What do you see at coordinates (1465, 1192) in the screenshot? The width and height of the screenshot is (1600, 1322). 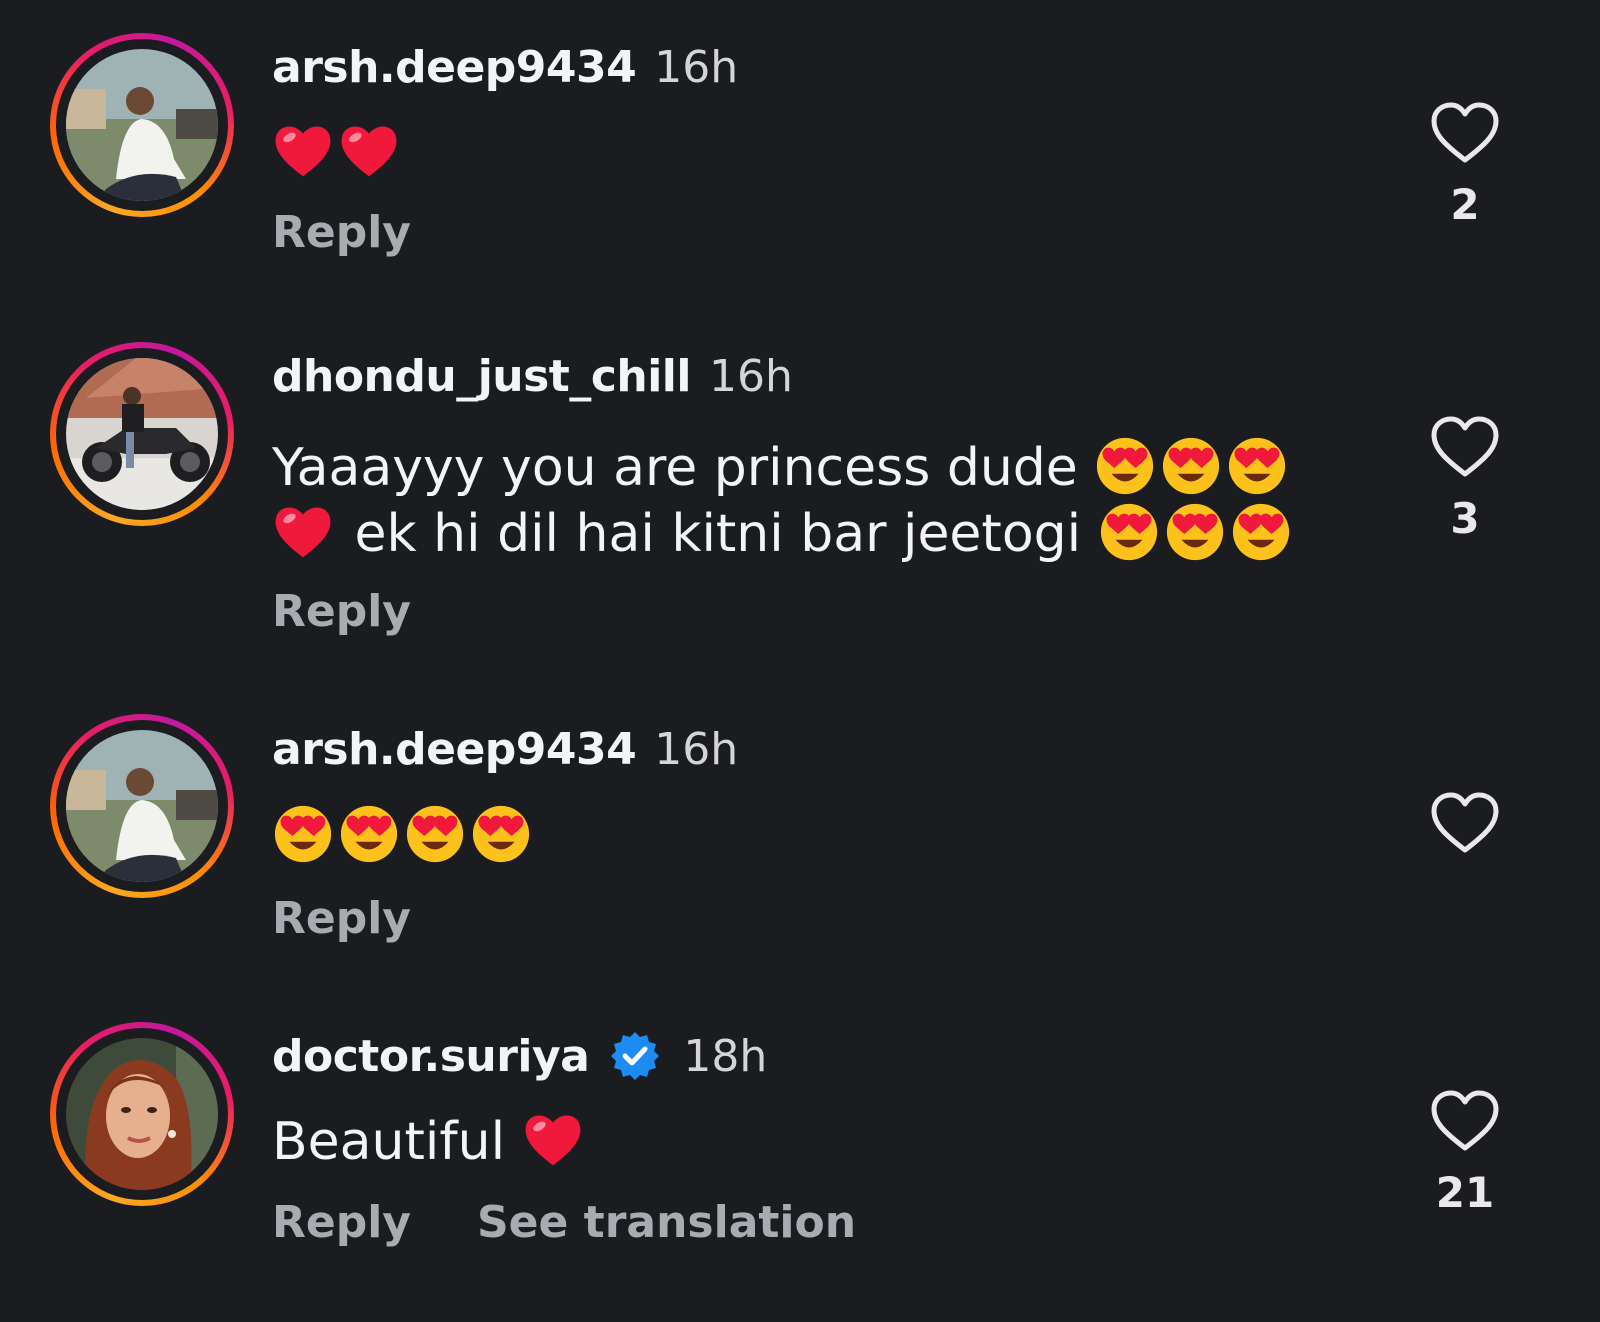 I see `like-count: 21` at bounding box center [1465, 1192].